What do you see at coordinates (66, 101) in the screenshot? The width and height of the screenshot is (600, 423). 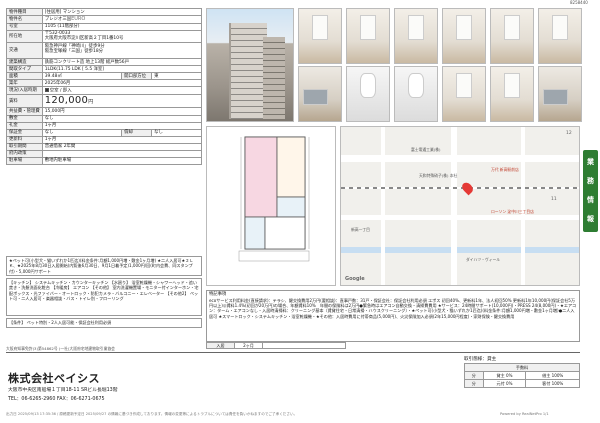 I see `rent-value: 120,000` at bounding box center [66, 101].